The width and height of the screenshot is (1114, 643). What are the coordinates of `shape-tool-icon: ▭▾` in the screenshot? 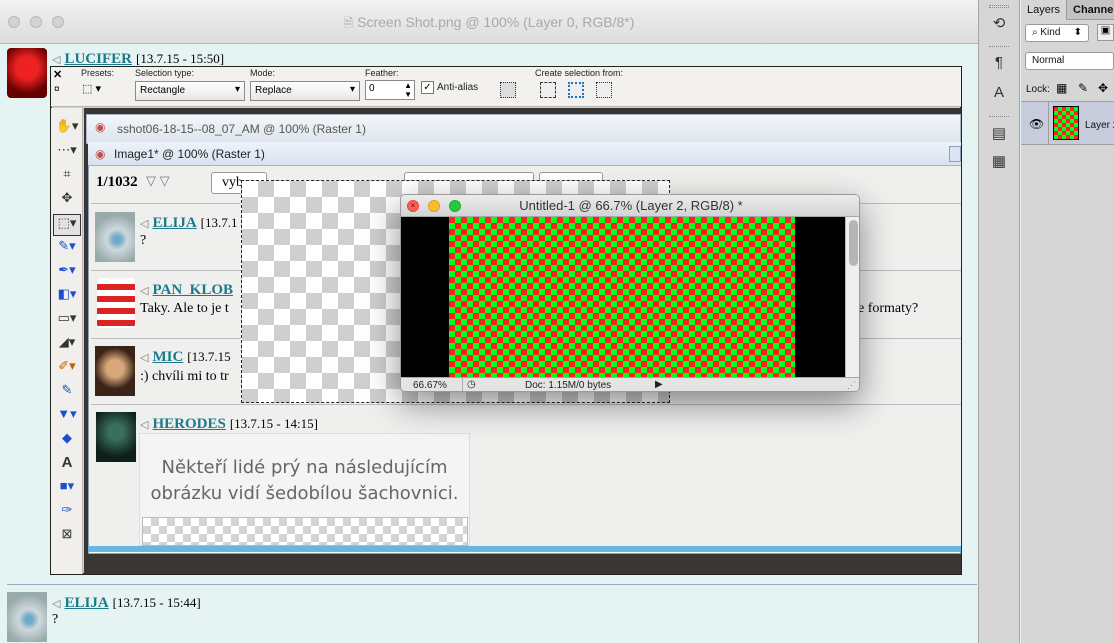 It's located at (67, 321).